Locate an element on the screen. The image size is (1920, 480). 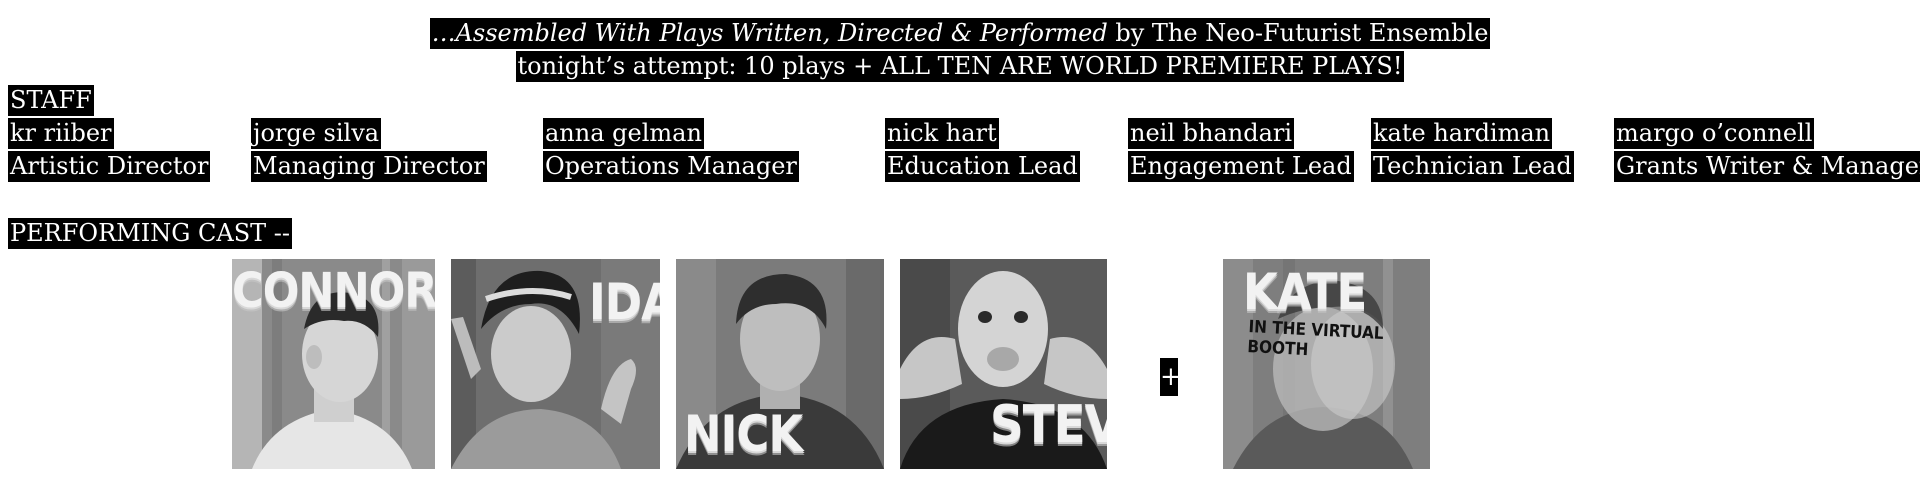
staff-member: neil bhandari Engagement Lead is located at coordinates (1241, 151).